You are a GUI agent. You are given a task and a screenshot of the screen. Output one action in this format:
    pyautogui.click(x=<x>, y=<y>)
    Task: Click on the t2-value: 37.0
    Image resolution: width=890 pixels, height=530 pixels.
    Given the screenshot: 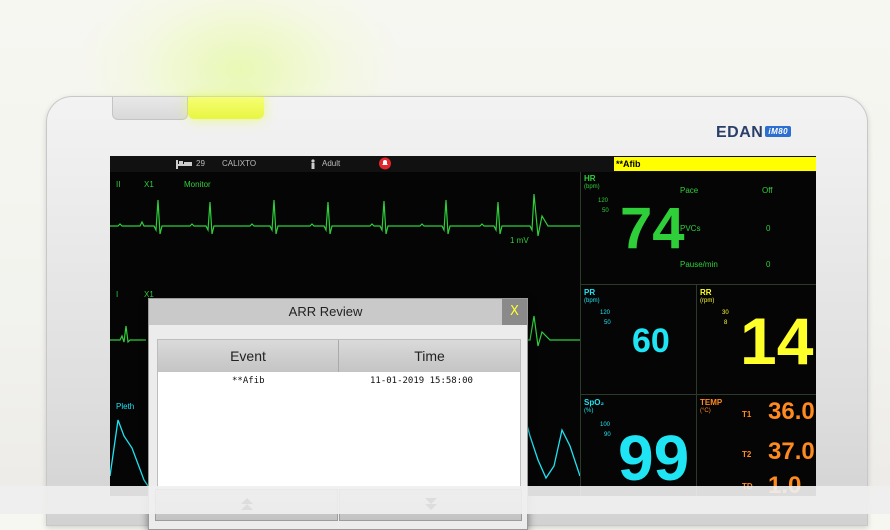 What is the action you would take?
    pyautogui.click(x=791, y=451)
    